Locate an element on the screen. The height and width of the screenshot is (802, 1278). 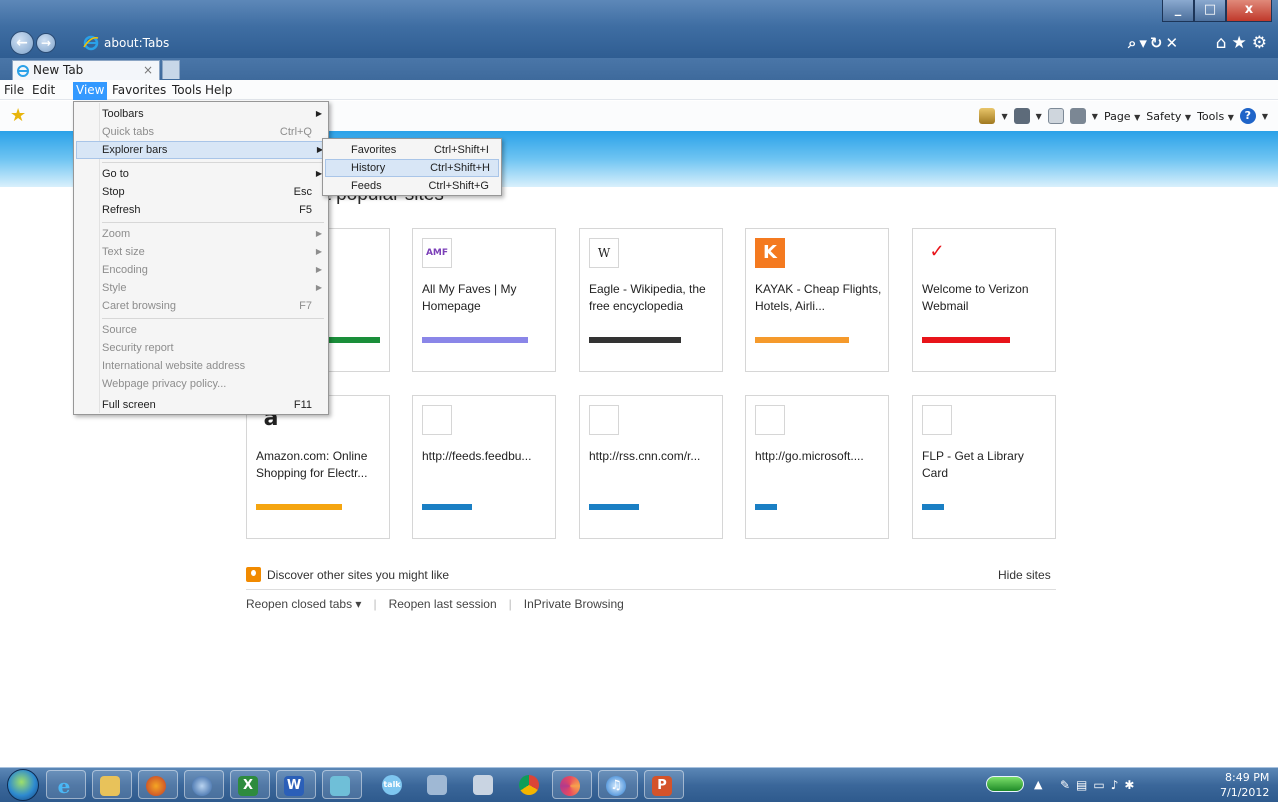
taskbar-teamviewer-icon is located at coordinates (435, 784).